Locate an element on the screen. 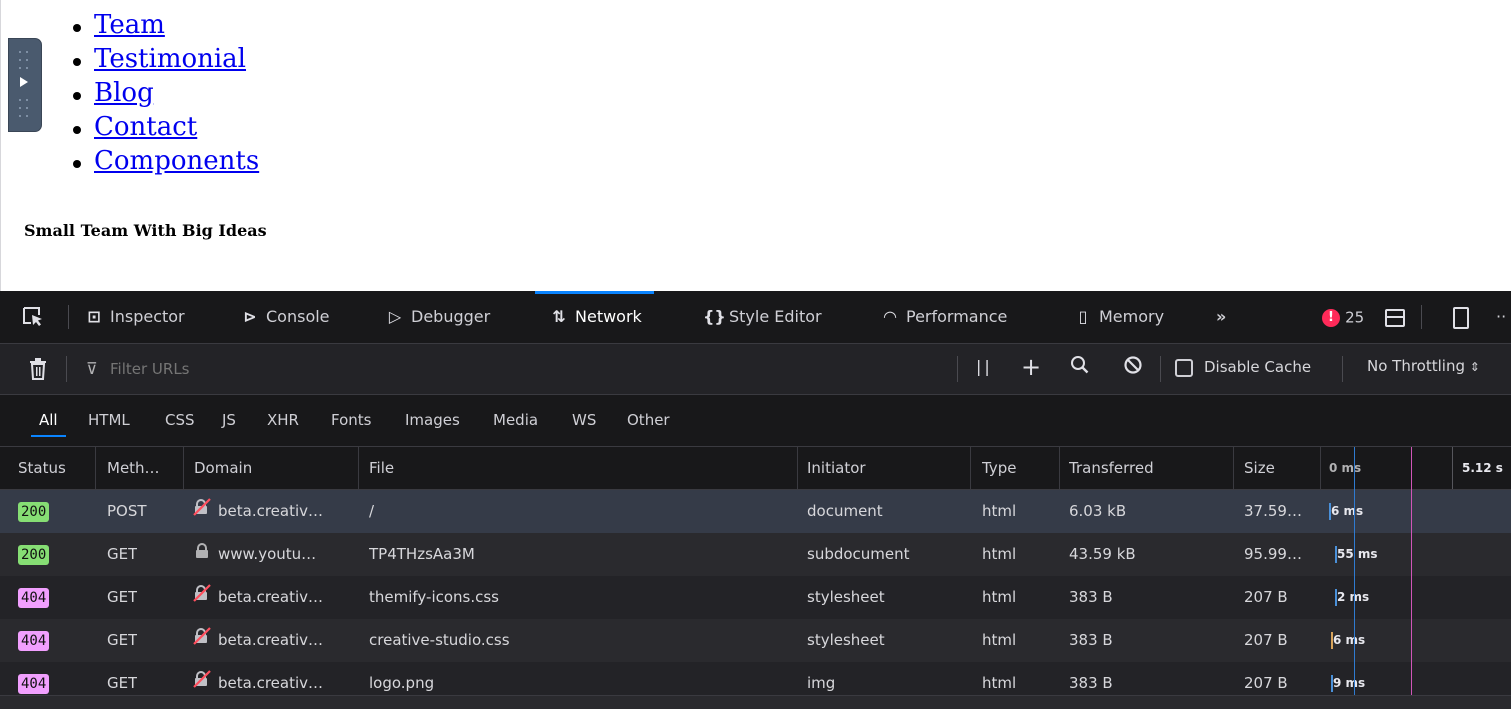  status-cell: 200 is located at coordinates (34, 511).